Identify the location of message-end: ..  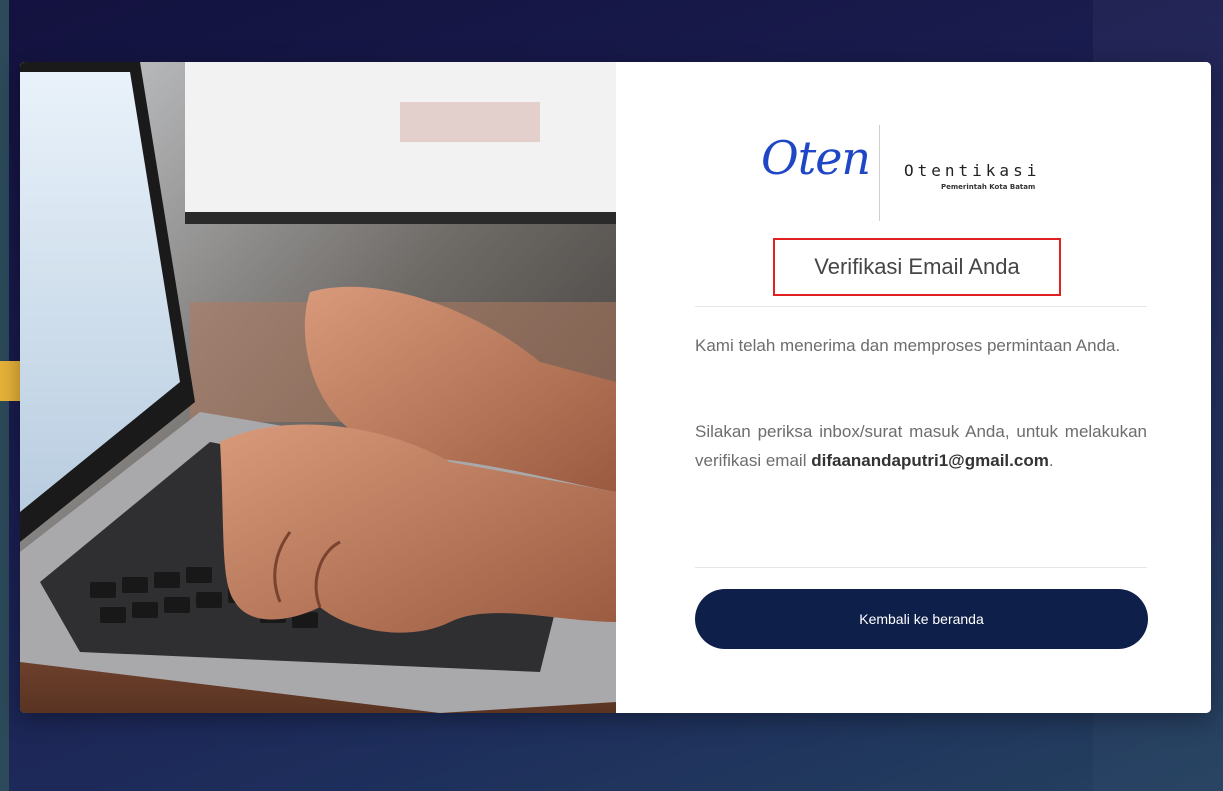
(1051, 460).